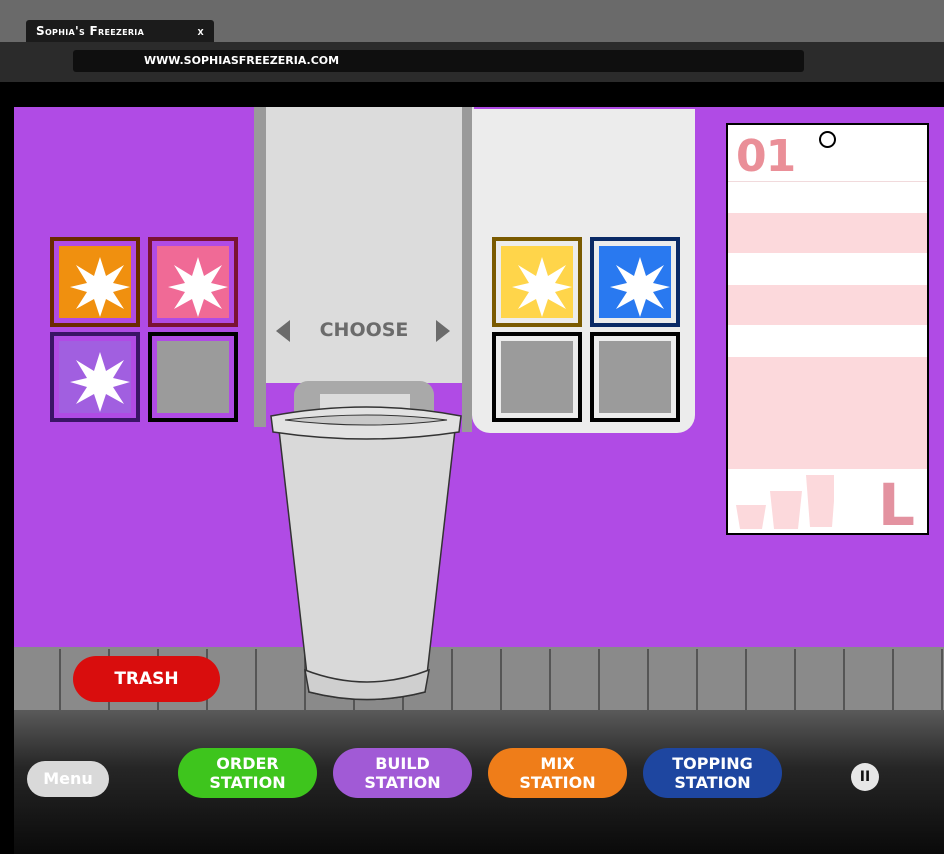 Image resolution: width=944 pixels, height=854 pixels. I want to click on cup-size-letter: L, so click(896, 505).